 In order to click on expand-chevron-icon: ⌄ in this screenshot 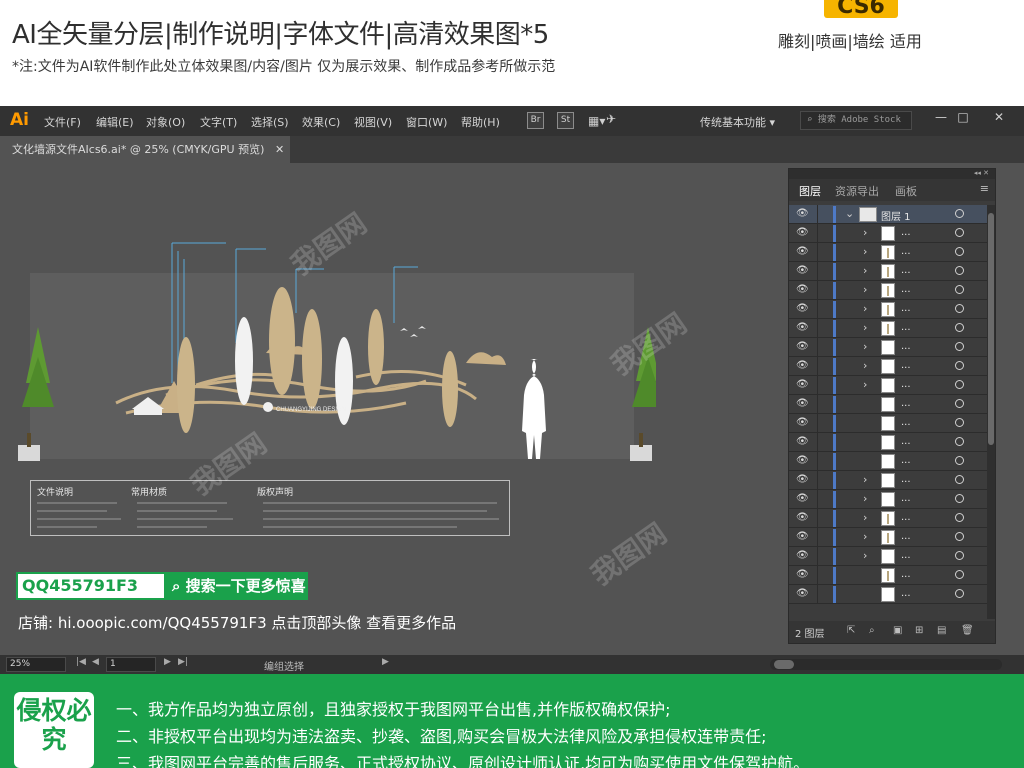, I will do `click(849, 213)`.